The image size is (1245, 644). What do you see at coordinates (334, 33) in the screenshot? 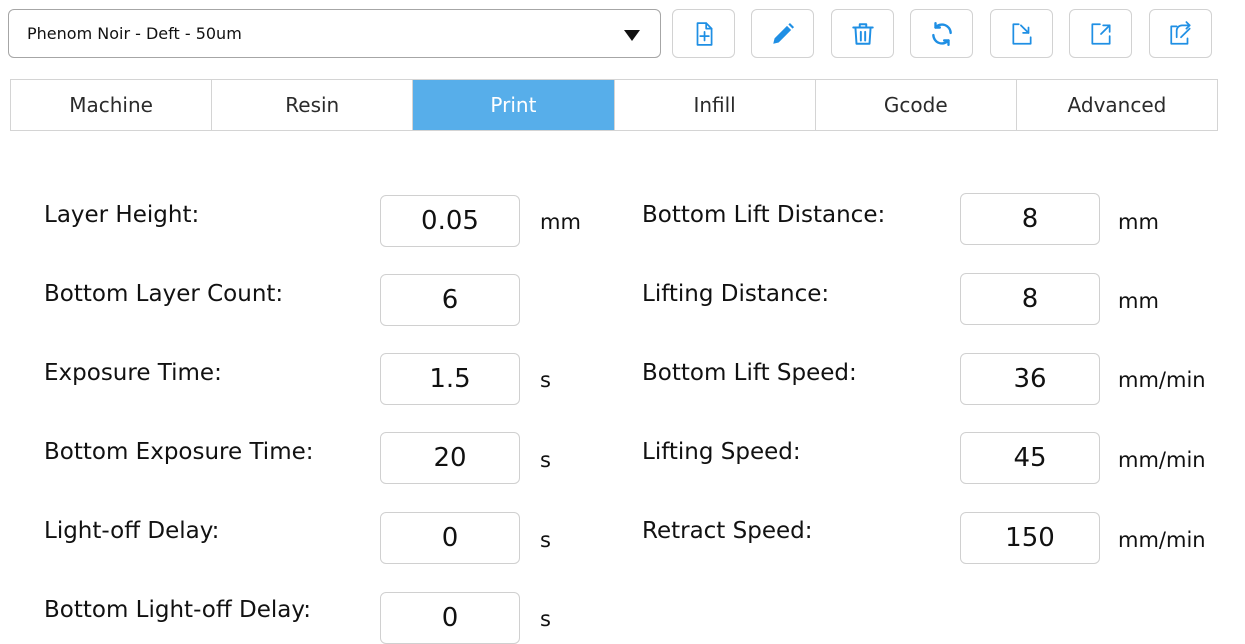
I see `profile-dropdown: Phenom Noir - Deft - 50um` at bounding box center [334, 33].